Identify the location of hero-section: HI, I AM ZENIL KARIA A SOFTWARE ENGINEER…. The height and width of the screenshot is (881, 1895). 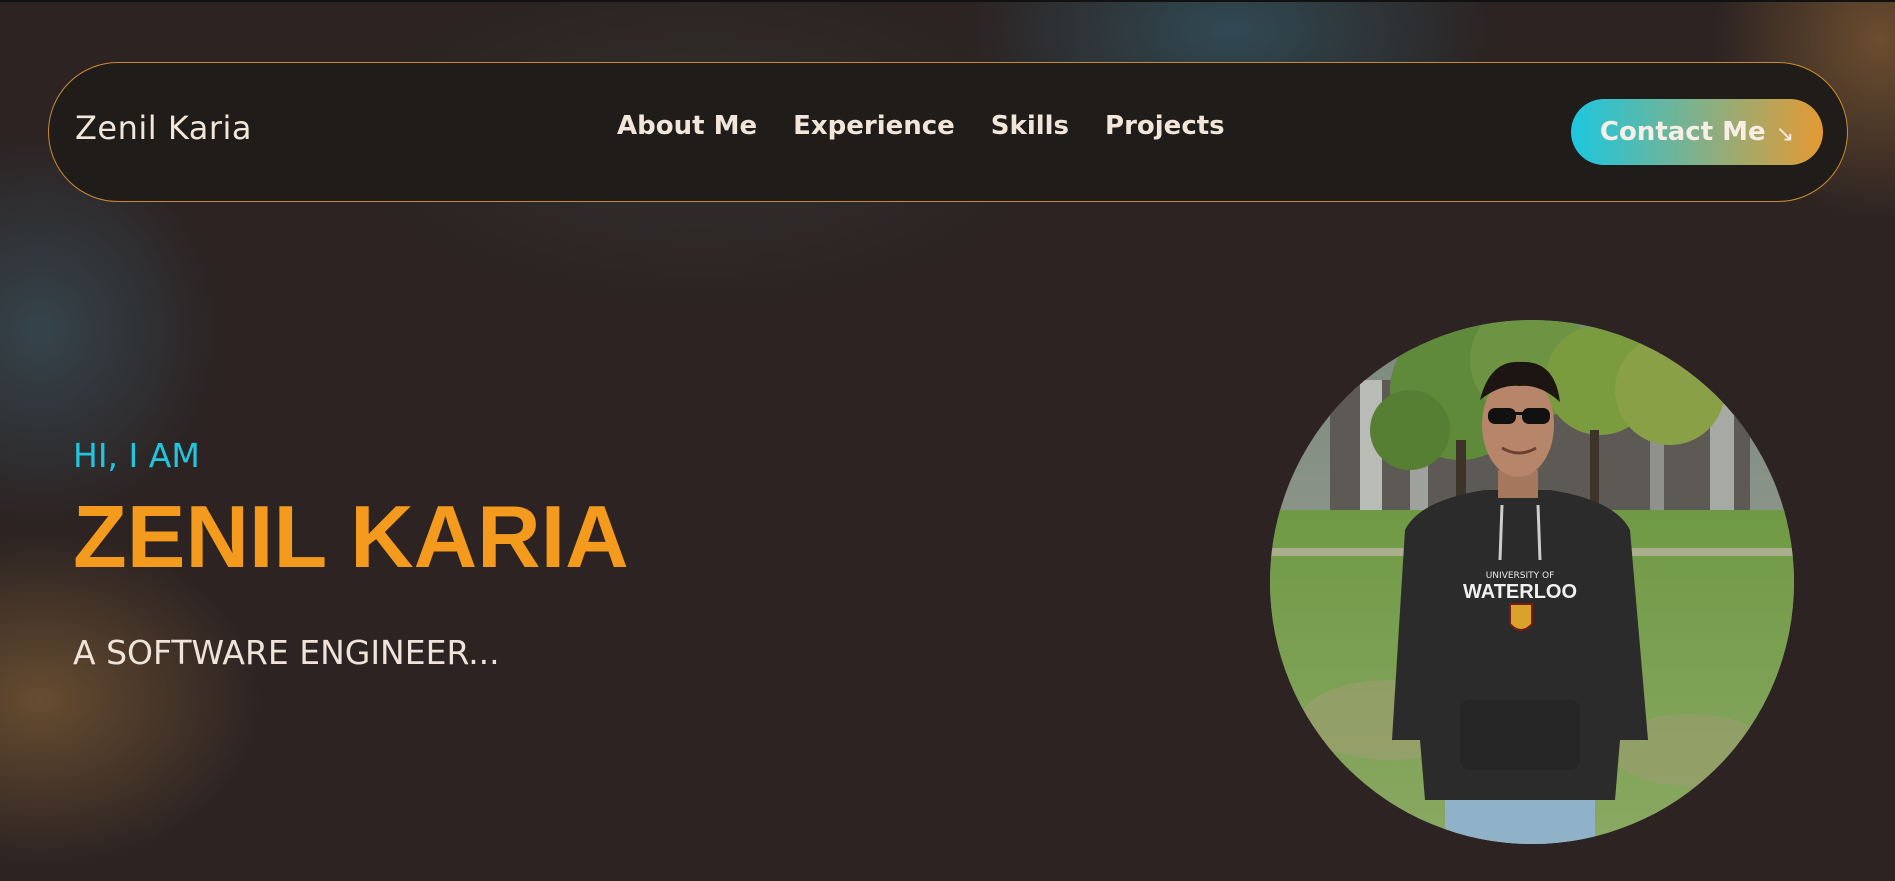
(351, 554).